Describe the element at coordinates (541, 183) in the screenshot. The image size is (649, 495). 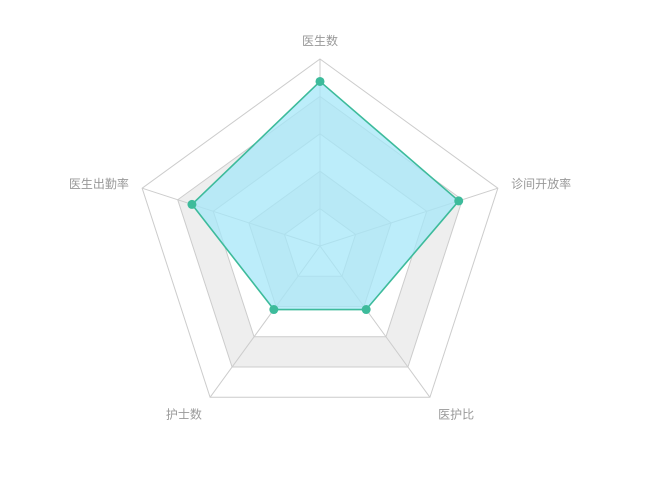
I see `indicator-label: 诊间开放率` at that location.